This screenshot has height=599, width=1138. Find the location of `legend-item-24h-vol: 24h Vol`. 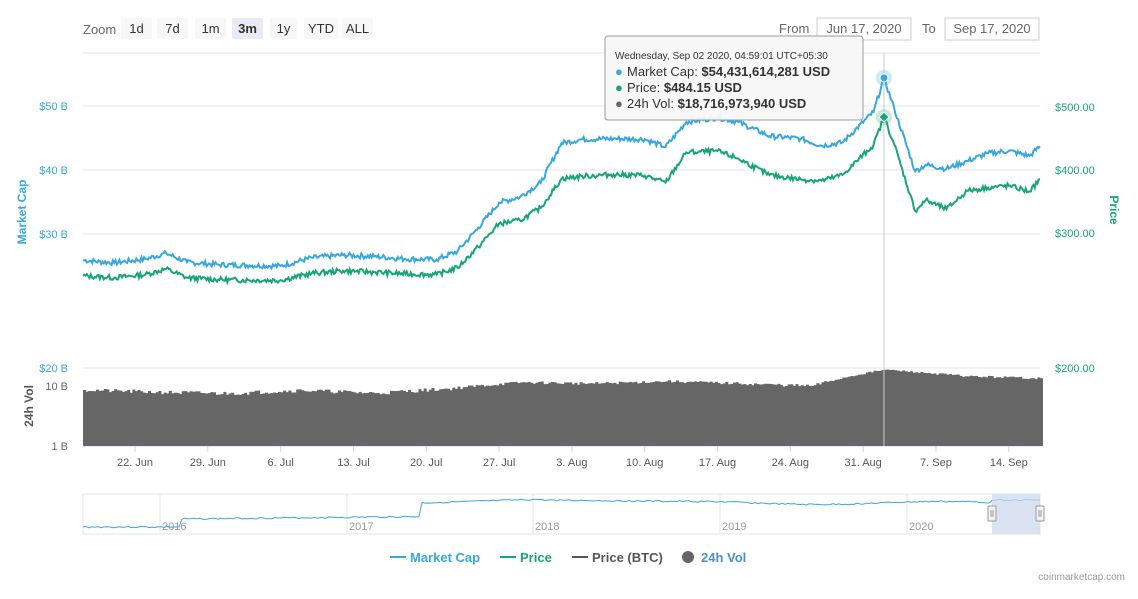

legend-item-24h-vol: 24h Vol is located at coordinates (714, 557).